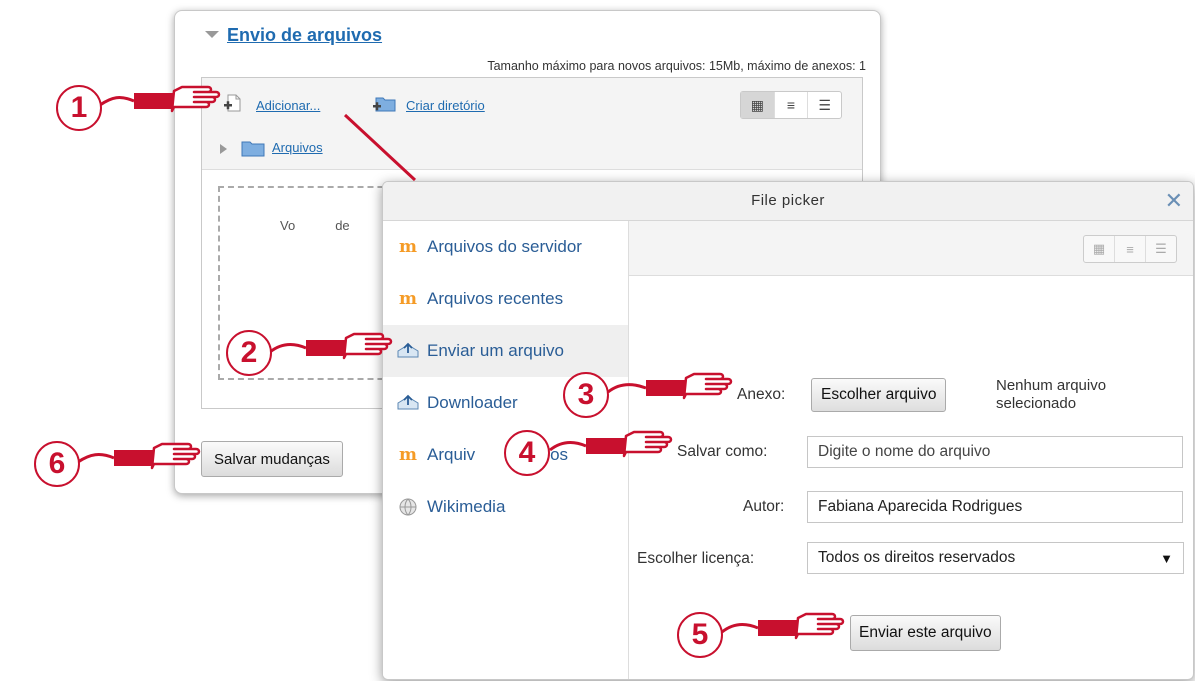 The height and width of the screenshot is (681, 1195). What do you see at coordinates (249, 353) in the screenshot?
I see `callout-2: 2` at bounding box center [249, 353].